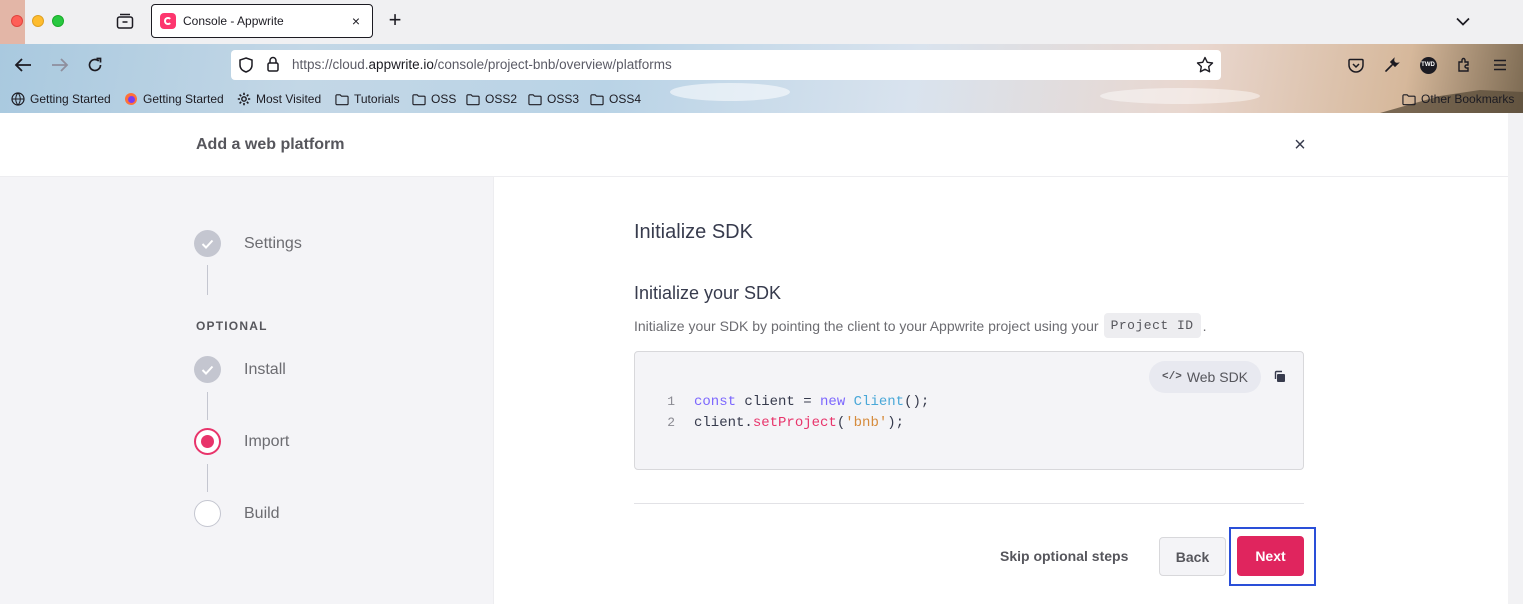  I want to click on tab-console-appwrite: Console - Appwrite ×, so click(262, 21).